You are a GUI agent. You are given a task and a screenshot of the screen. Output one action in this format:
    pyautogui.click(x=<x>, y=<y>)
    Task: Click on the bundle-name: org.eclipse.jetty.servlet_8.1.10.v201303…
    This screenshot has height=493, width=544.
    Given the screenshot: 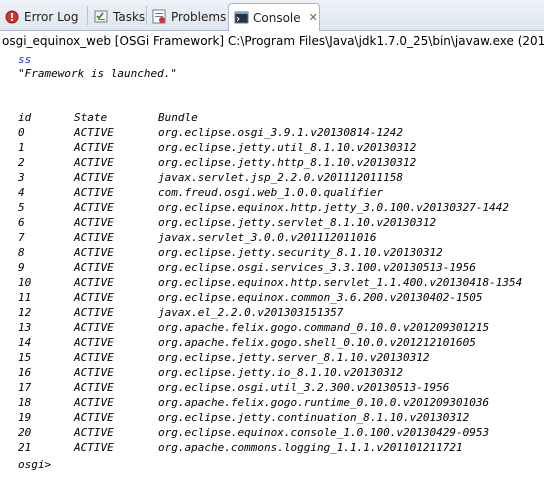 What is the action you would take?
    pyautogui.click(x=297, y=222)
    